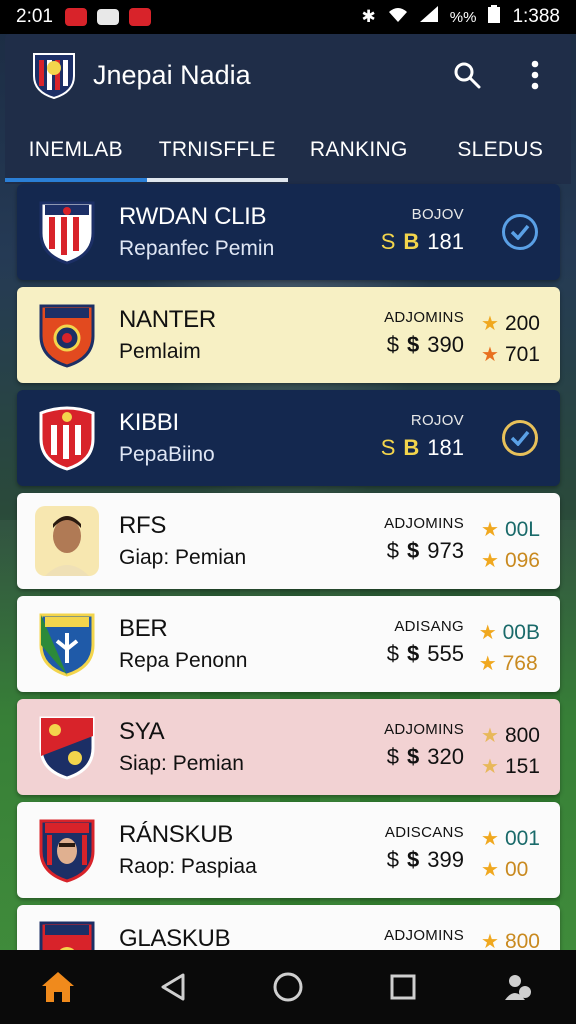 The image size is (576, 1024). I want to click on stat-value: 800, so click(522, 735).